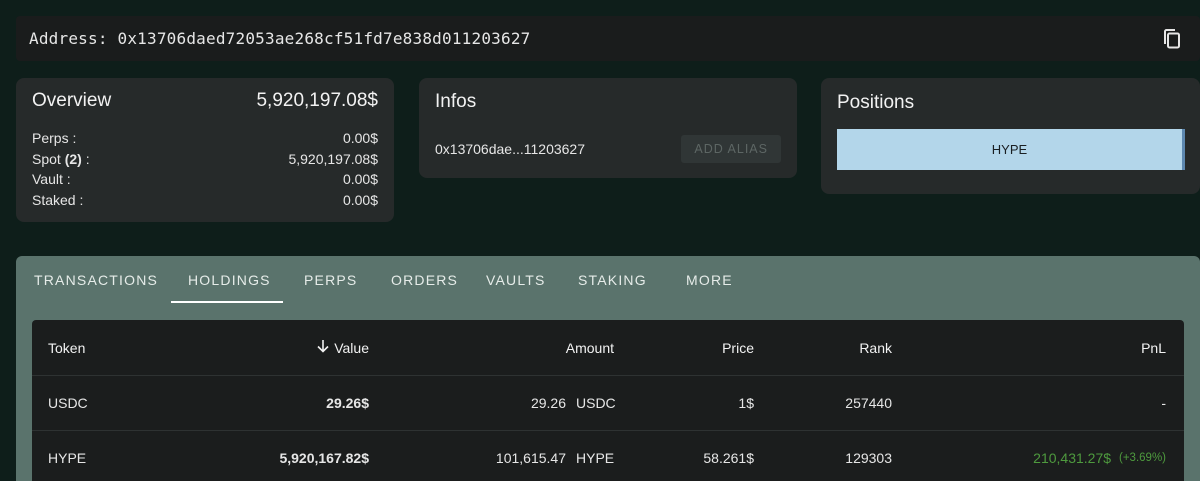 Image resolution: width=1200 pixels, height=481 pixels. I want to click on spot-count: (2), so click(73, 158).